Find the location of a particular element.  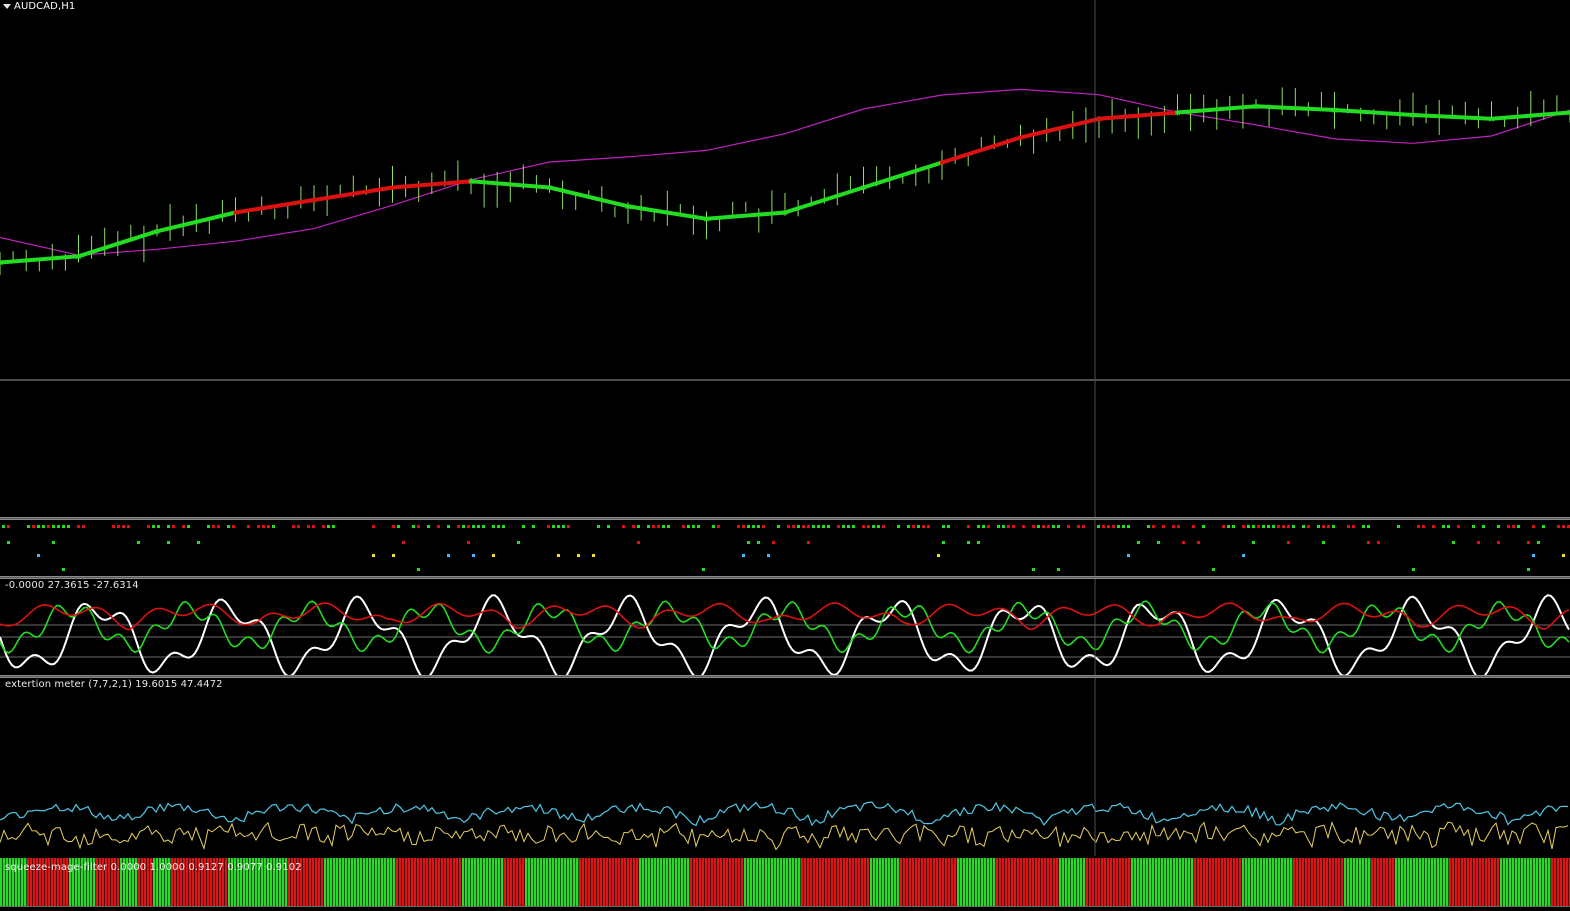

chevron-down-icon is located at coordinates (7, 6).